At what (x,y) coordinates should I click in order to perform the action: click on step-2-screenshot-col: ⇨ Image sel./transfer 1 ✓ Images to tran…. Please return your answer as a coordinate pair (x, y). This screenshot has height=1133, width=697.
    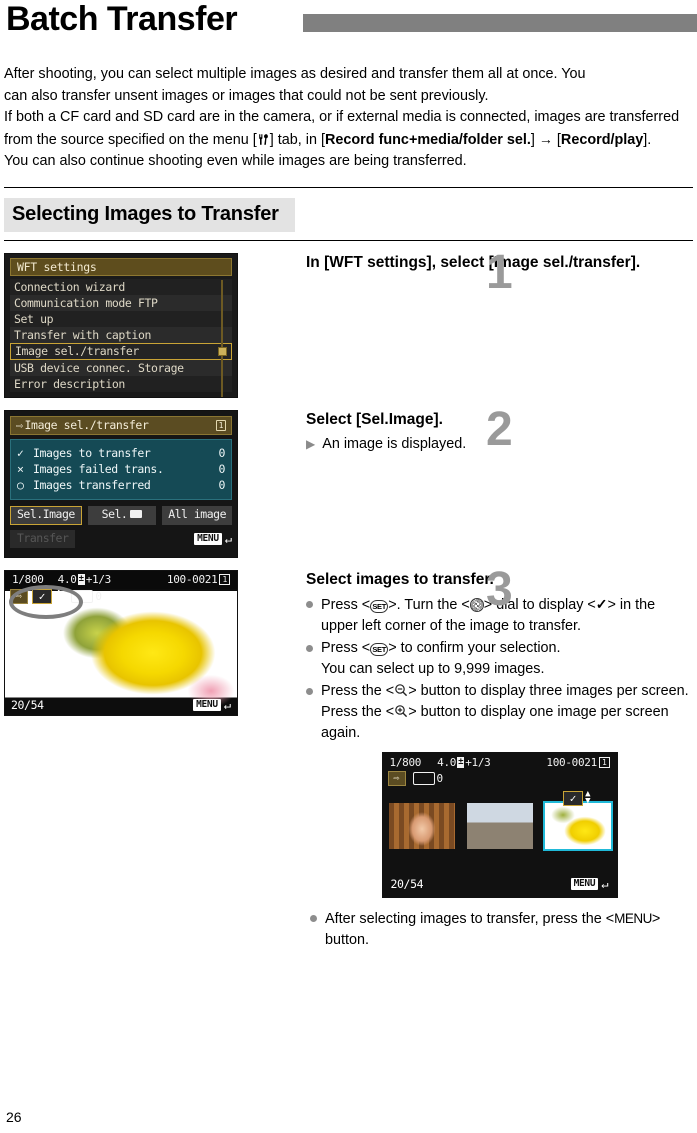
    Looking at the image, I should click on (122, 483).